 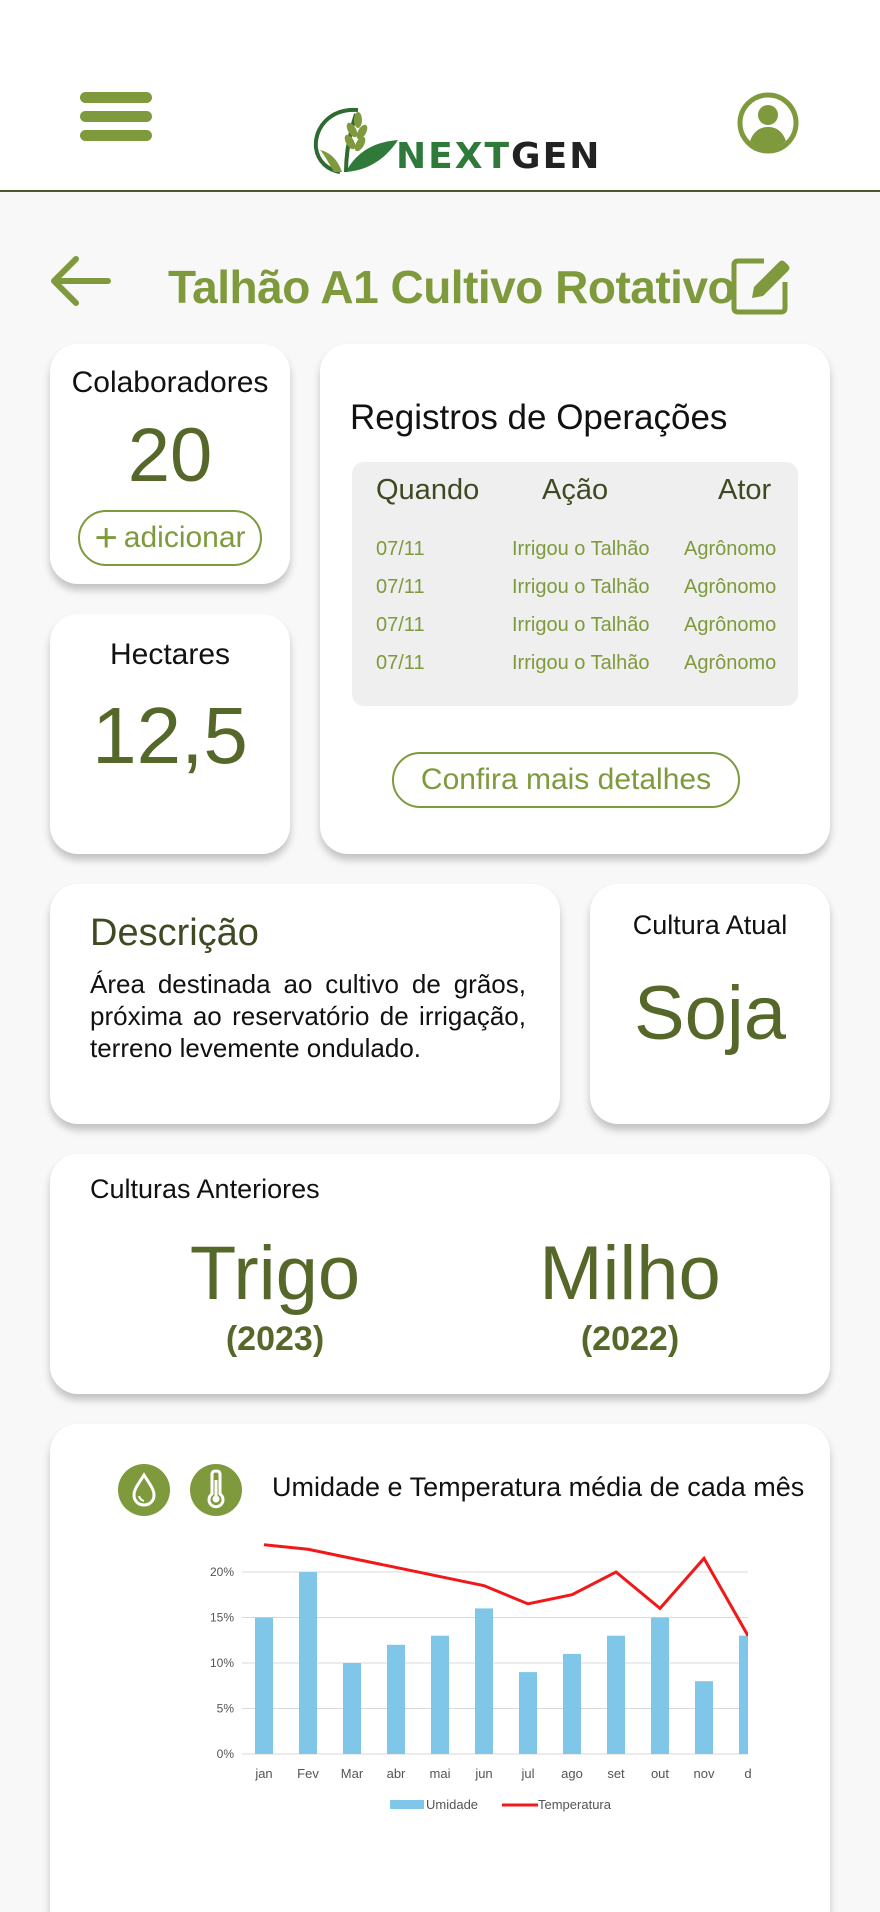 I want to click on add-collaborator-button: + adicionar, so click(x=170, y=538).